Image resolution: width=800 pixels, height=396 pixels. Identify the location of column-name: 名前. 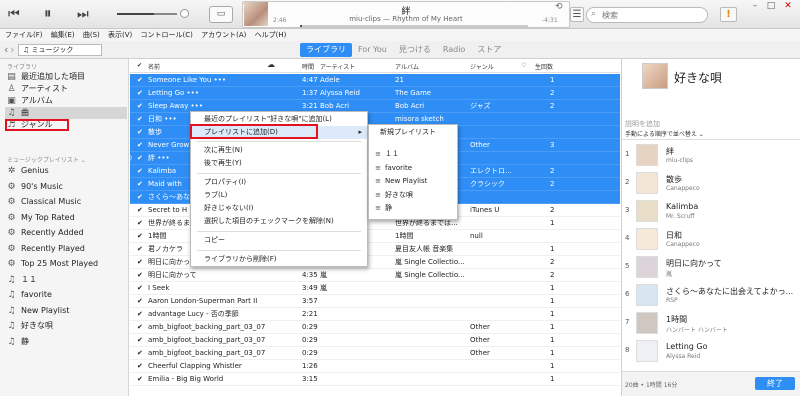
(154, 66).